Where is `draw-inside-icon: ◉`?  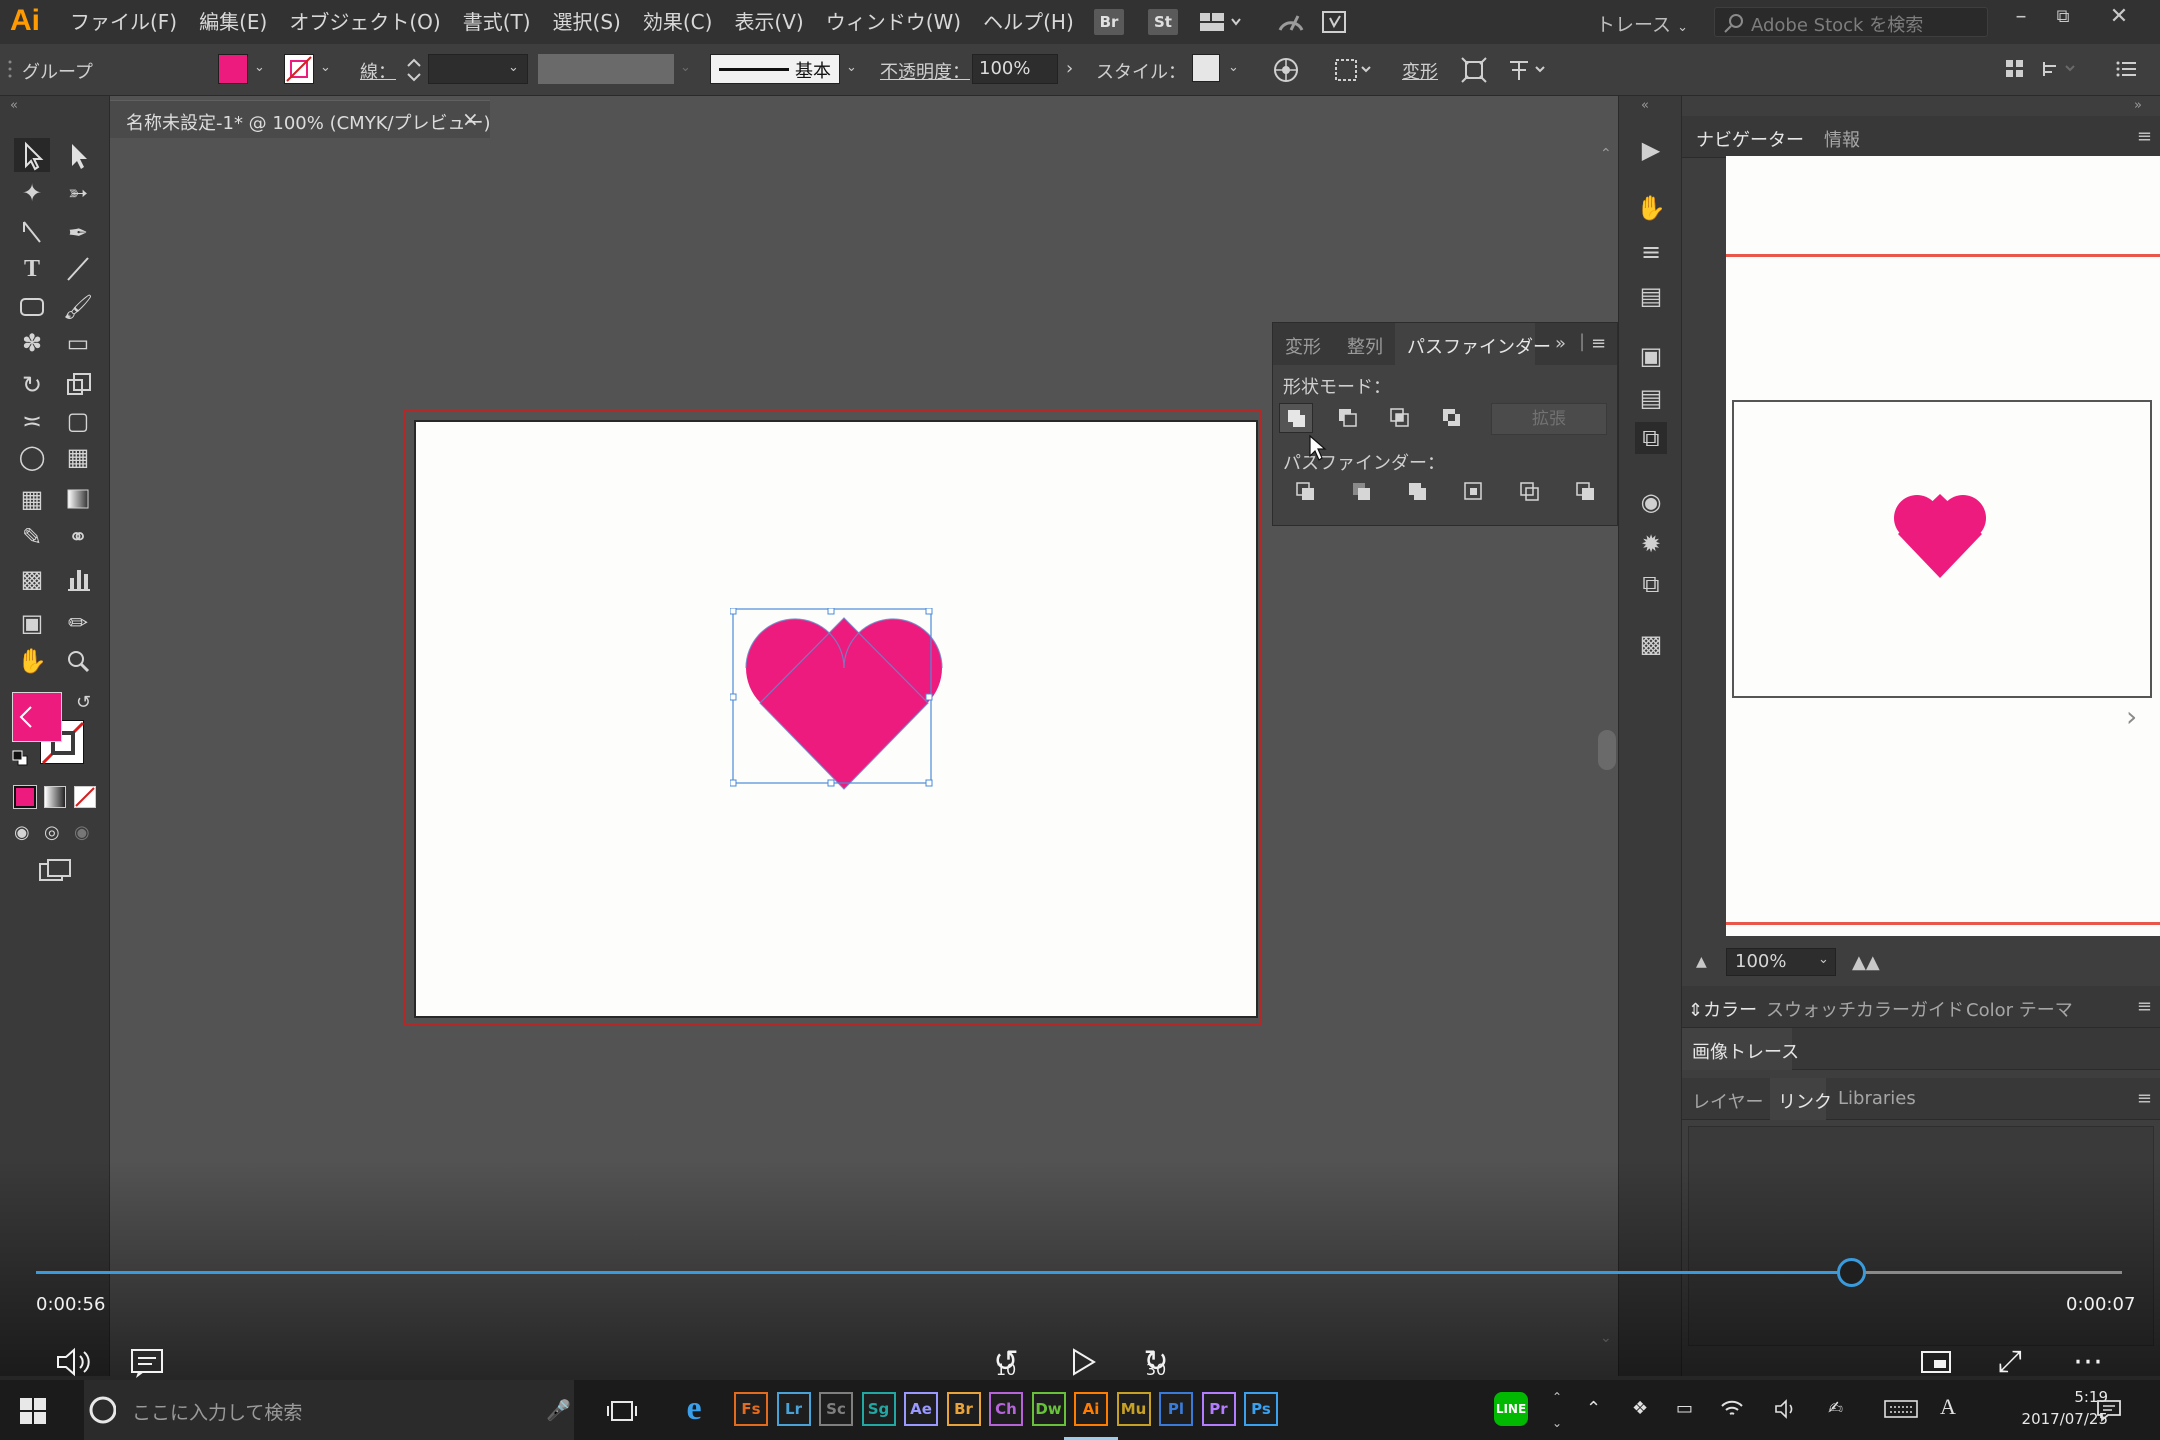
draw-inside-icon: ◉ is located at coordinates (85, 833).